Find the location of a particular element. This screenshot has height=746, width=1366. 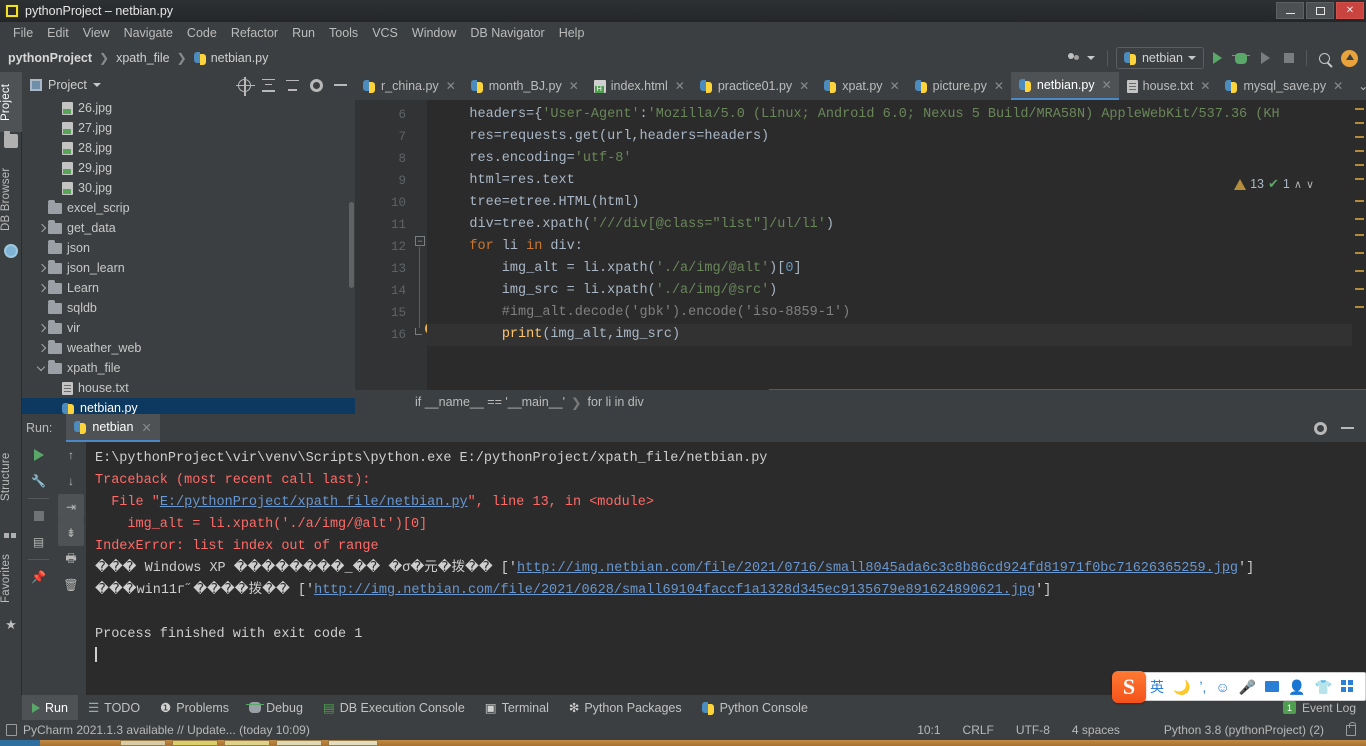

event-log-label: Event Log is located at coordinates (1329, 708).